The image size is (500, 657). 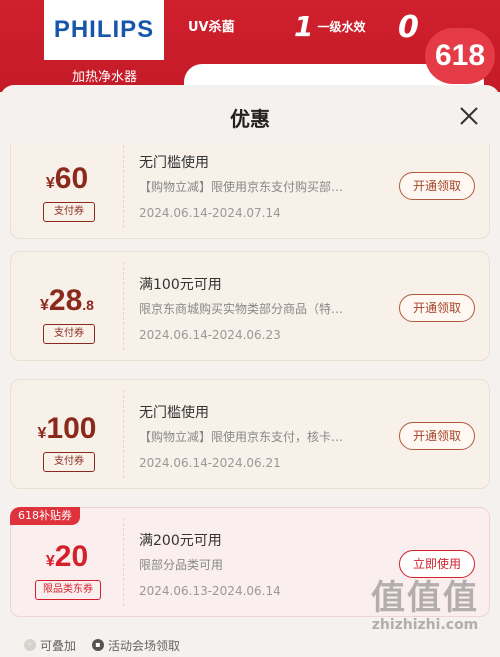 What do you see at coordinates (88, 305) in the screenshot?
I see `amount-decimal: .8` at bounding box center [88, 305].